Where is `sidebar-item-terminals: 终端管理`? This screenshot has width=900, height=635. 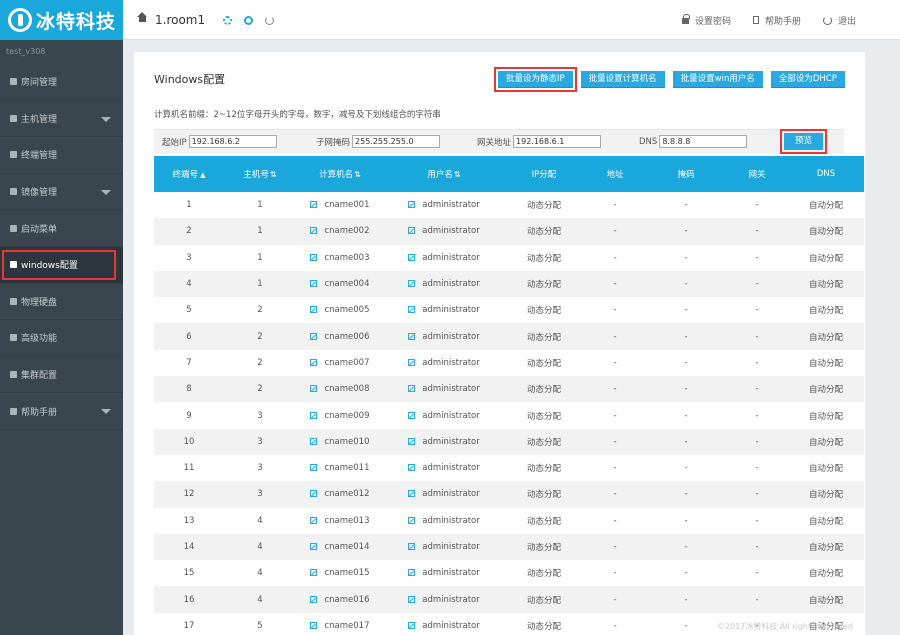 sidebar-item-terminals: 终端管理 is located at coordinates (61, 155).